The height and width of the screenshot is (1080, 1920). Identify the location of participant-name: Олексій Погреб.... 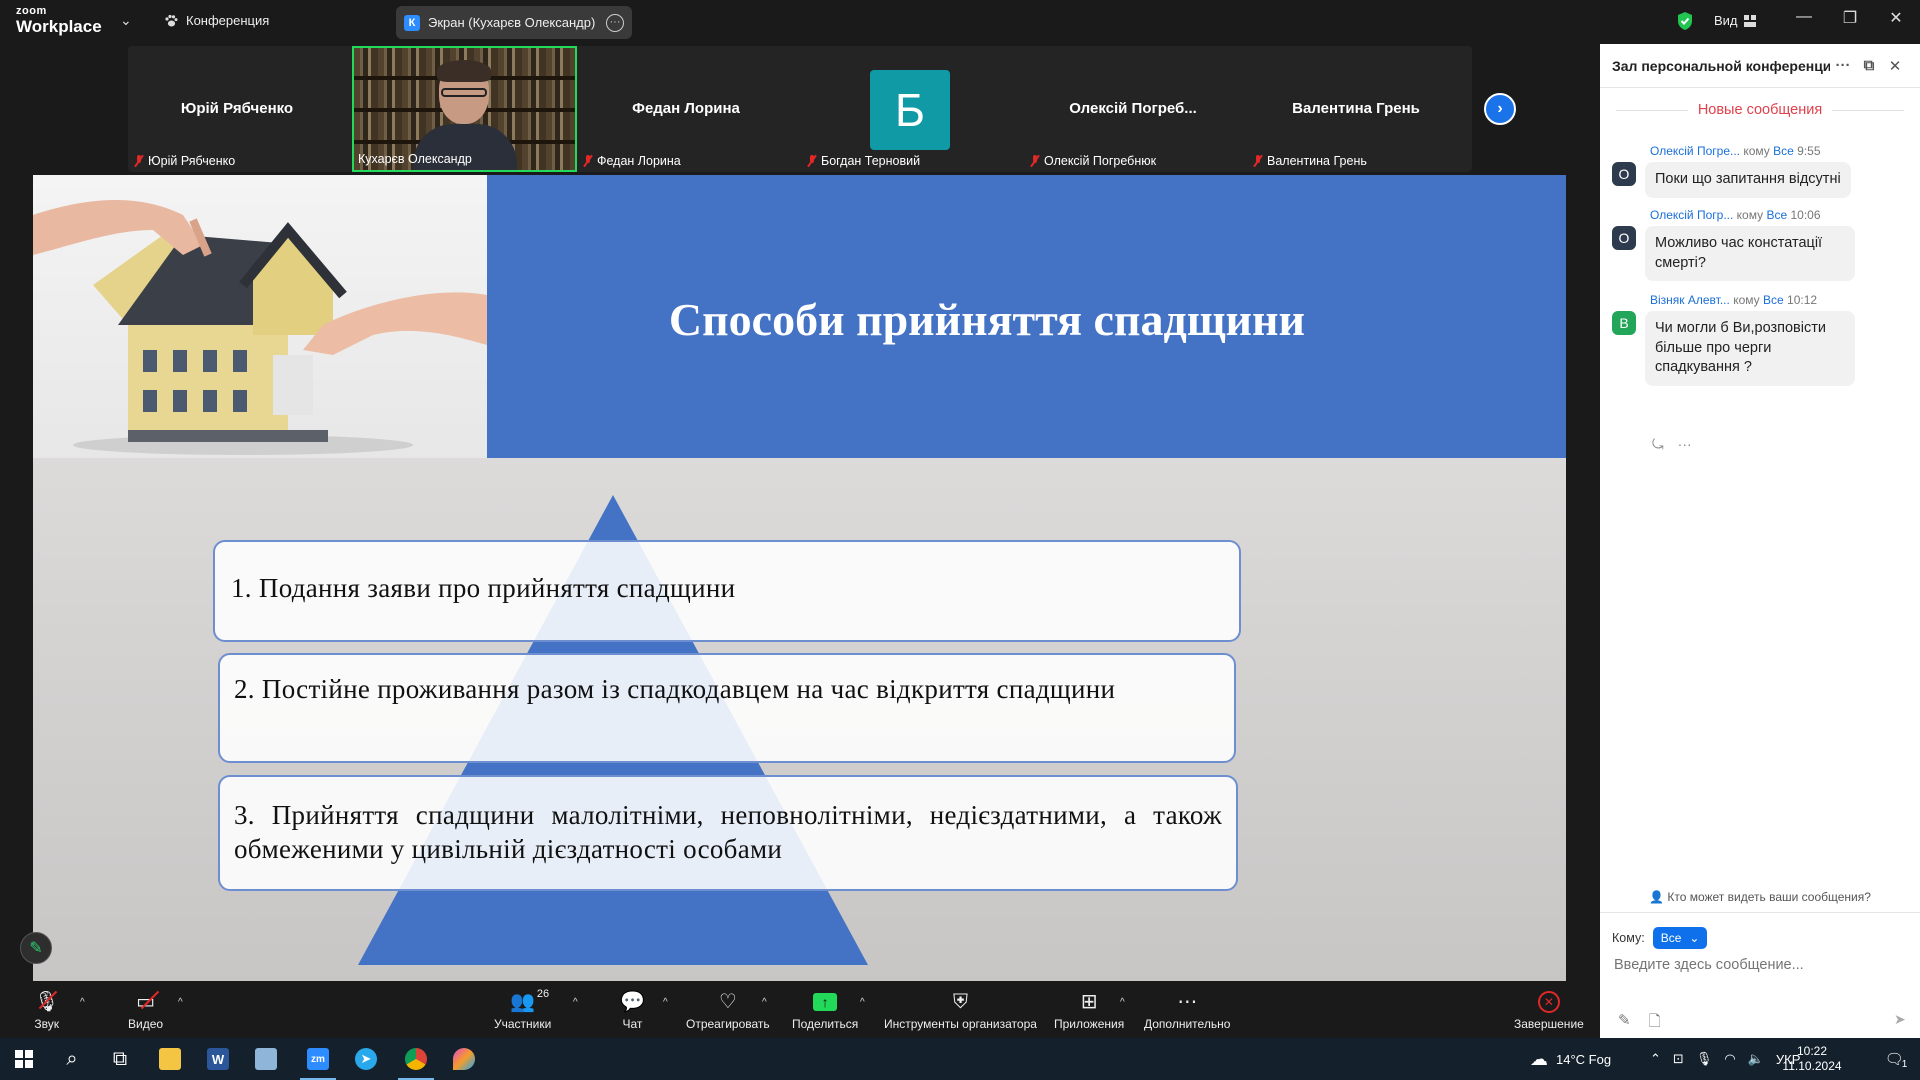
(1133, 108).